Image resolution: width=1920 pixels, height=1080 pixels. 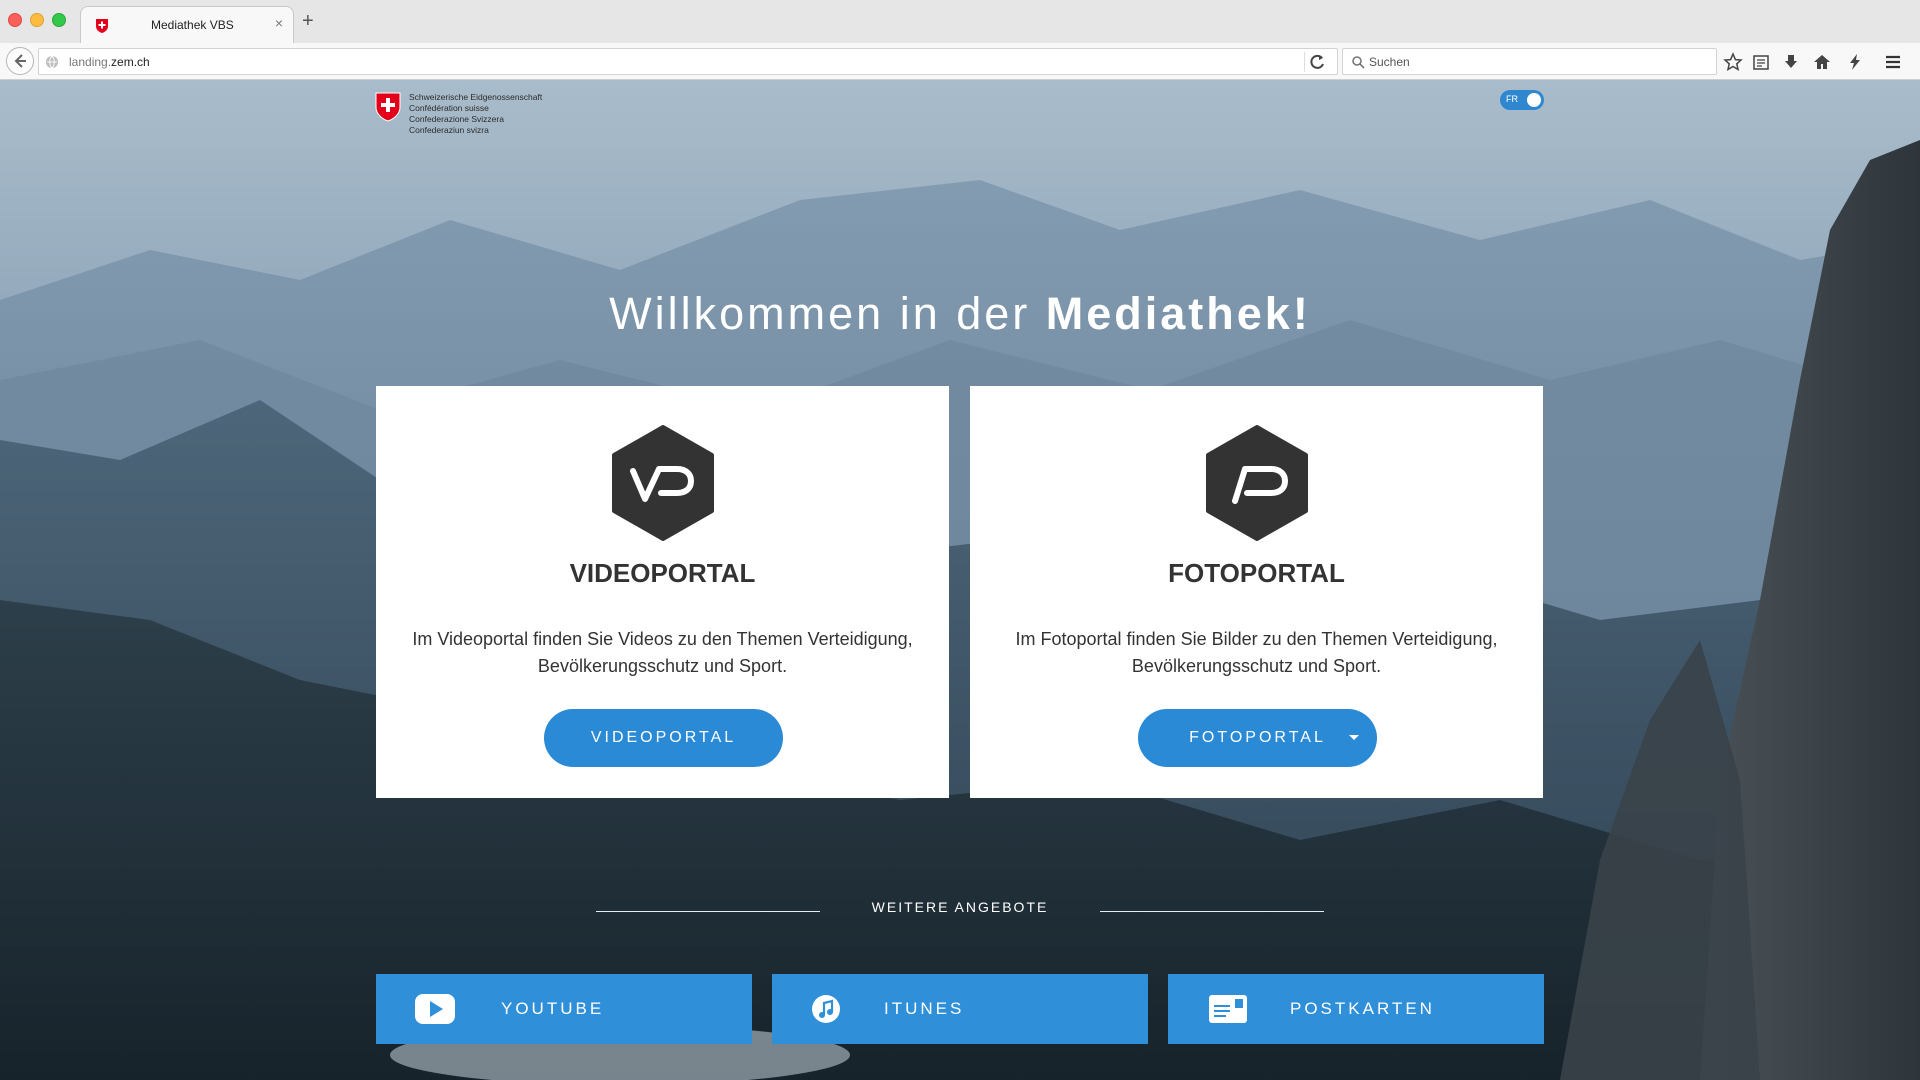 What do you see at coordinates (553, 1008) in the screenshot?
I see `youtube-link-label: YOUTUBE` at bounding box center [553, 1008].